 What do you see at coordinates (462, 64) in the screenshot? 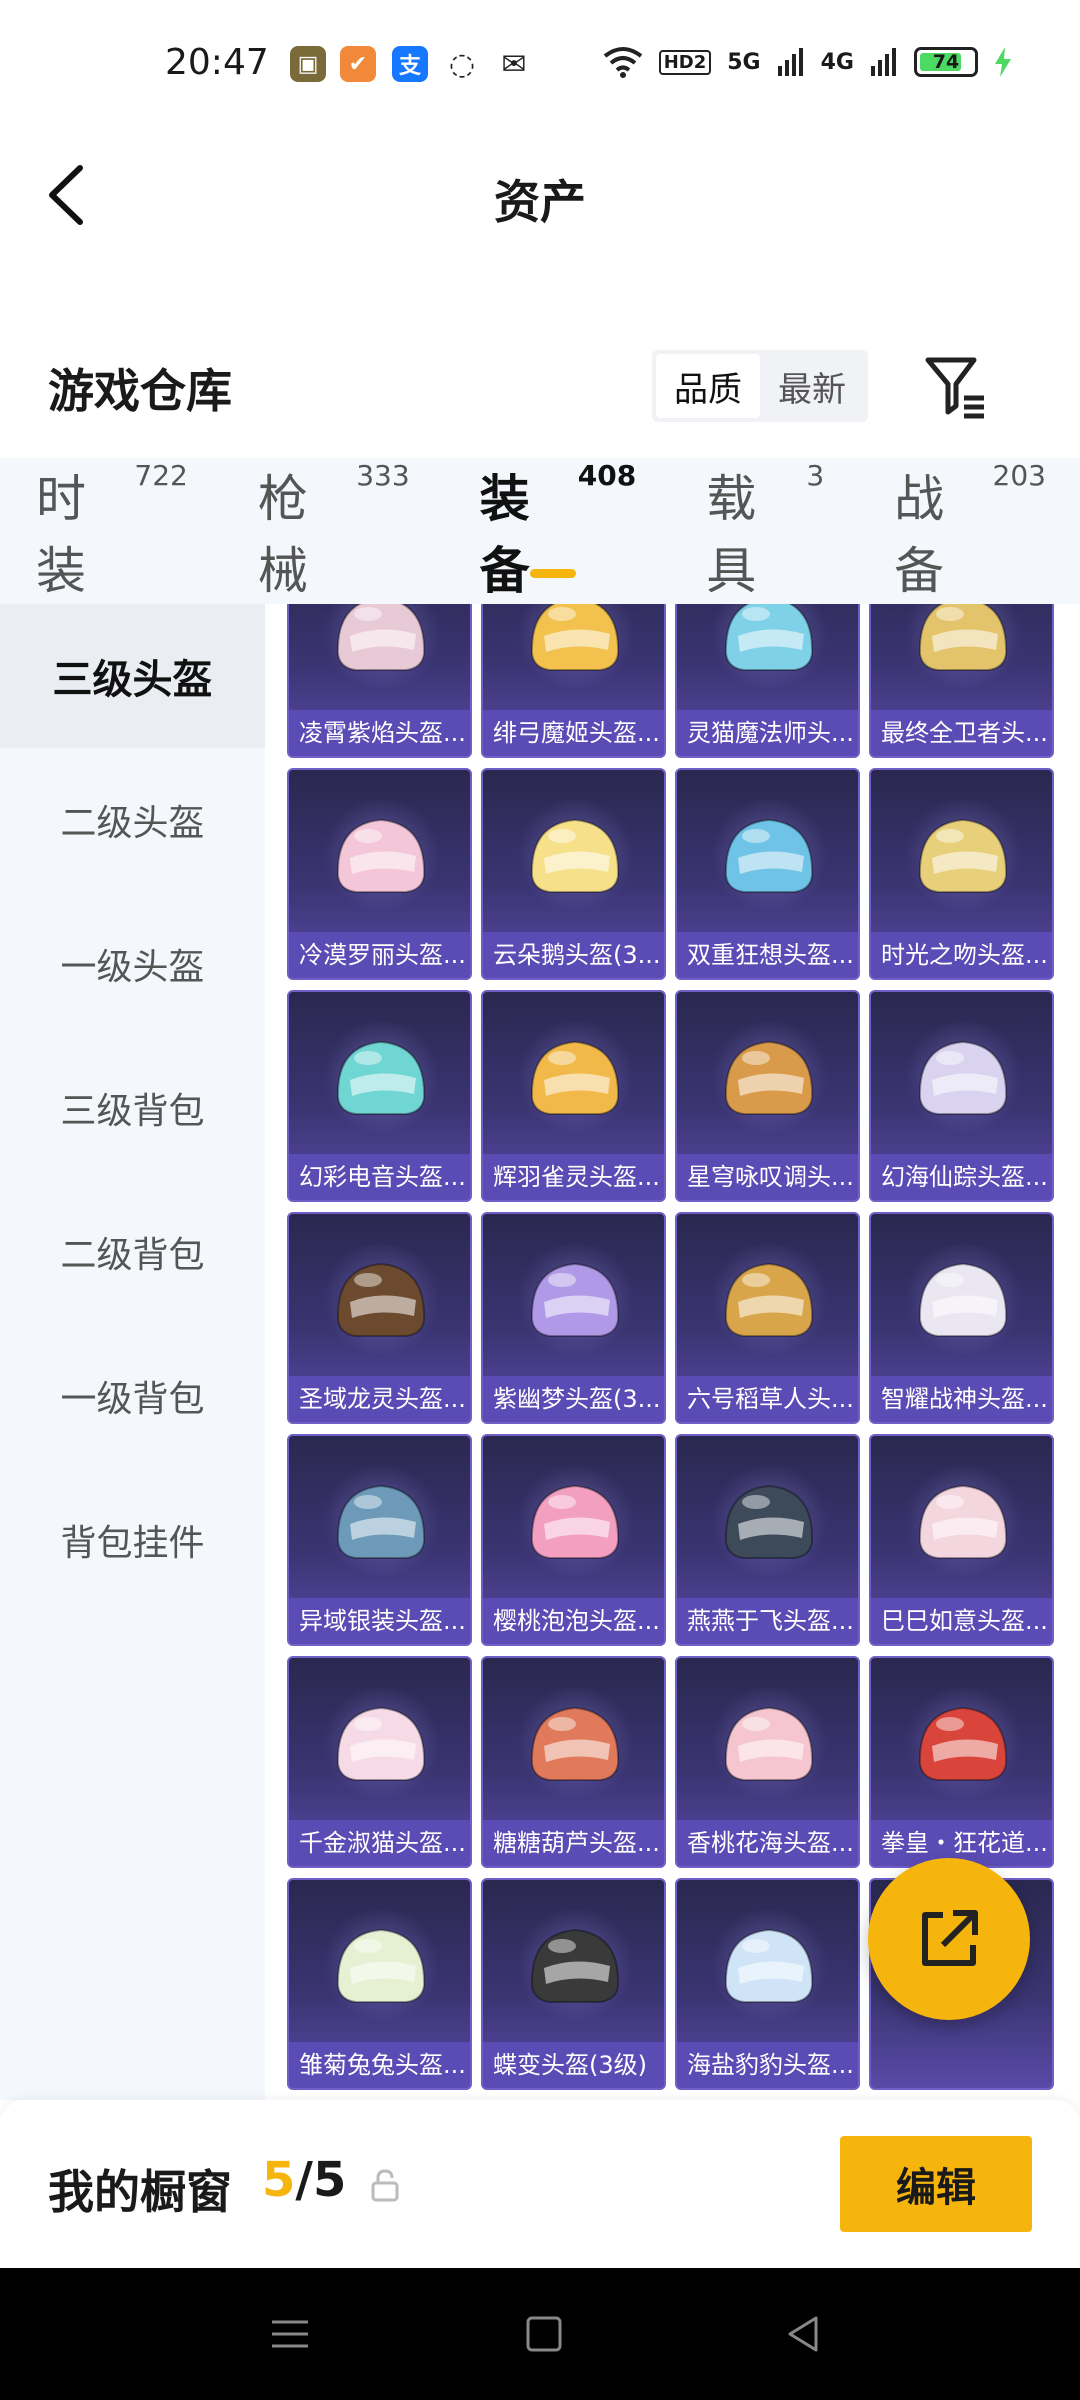
I see `chat-icon: ◌` at bounding box center [462, 64].